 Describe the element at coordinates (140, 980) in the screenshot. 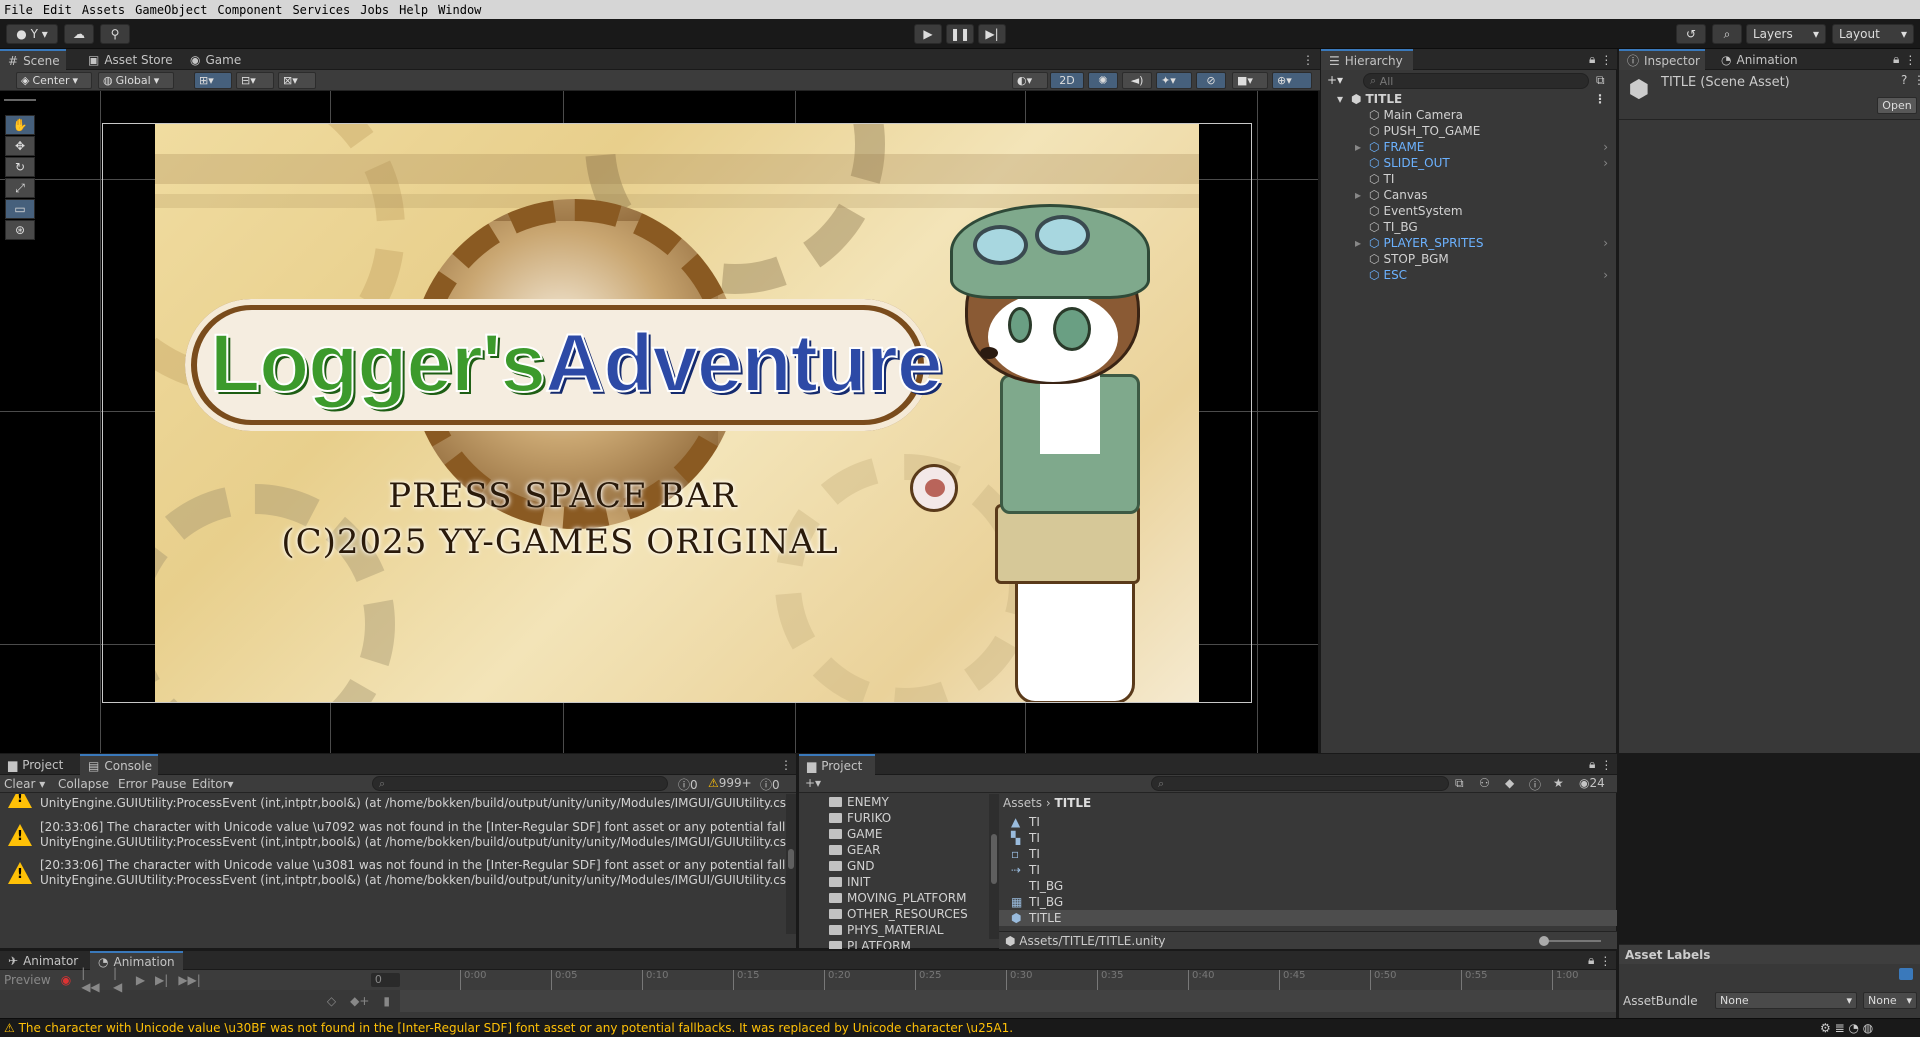

I see `play-icon: ▶` at that location.